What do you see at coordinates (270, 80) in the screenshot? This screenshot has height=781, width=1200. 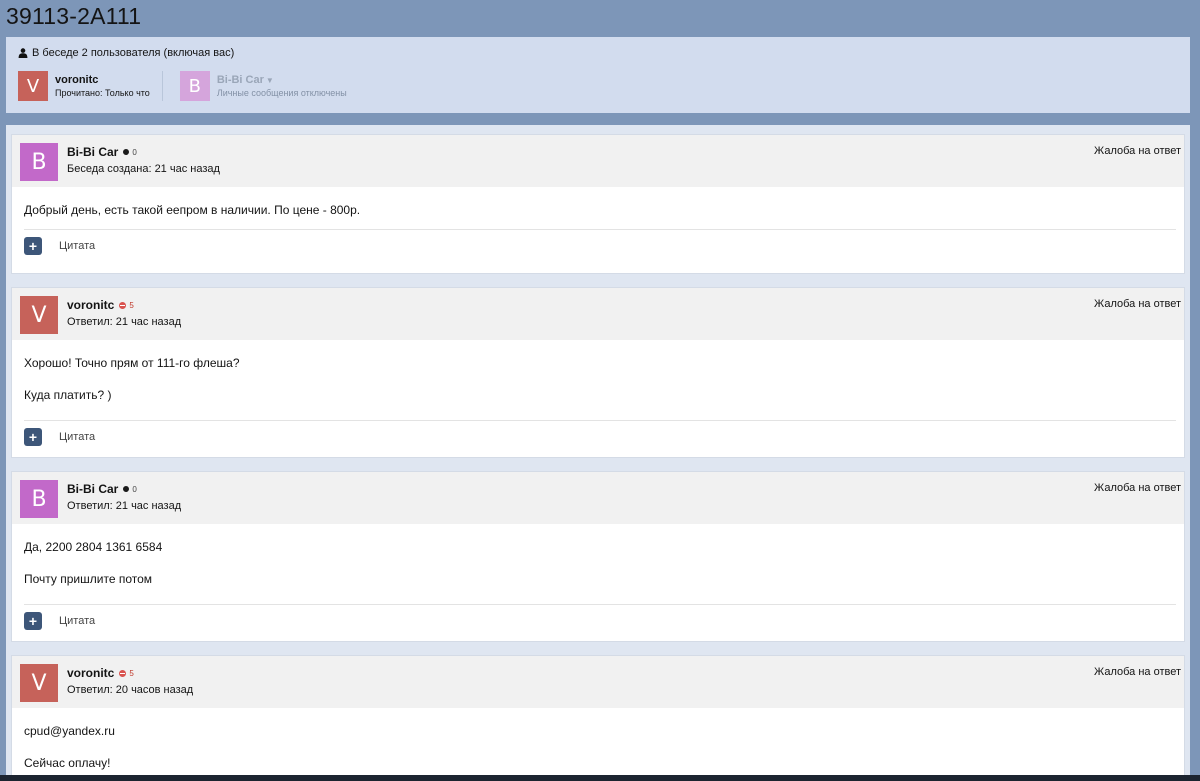 I see `caret-down-icon: ▼` at bounding box center [270, 80].